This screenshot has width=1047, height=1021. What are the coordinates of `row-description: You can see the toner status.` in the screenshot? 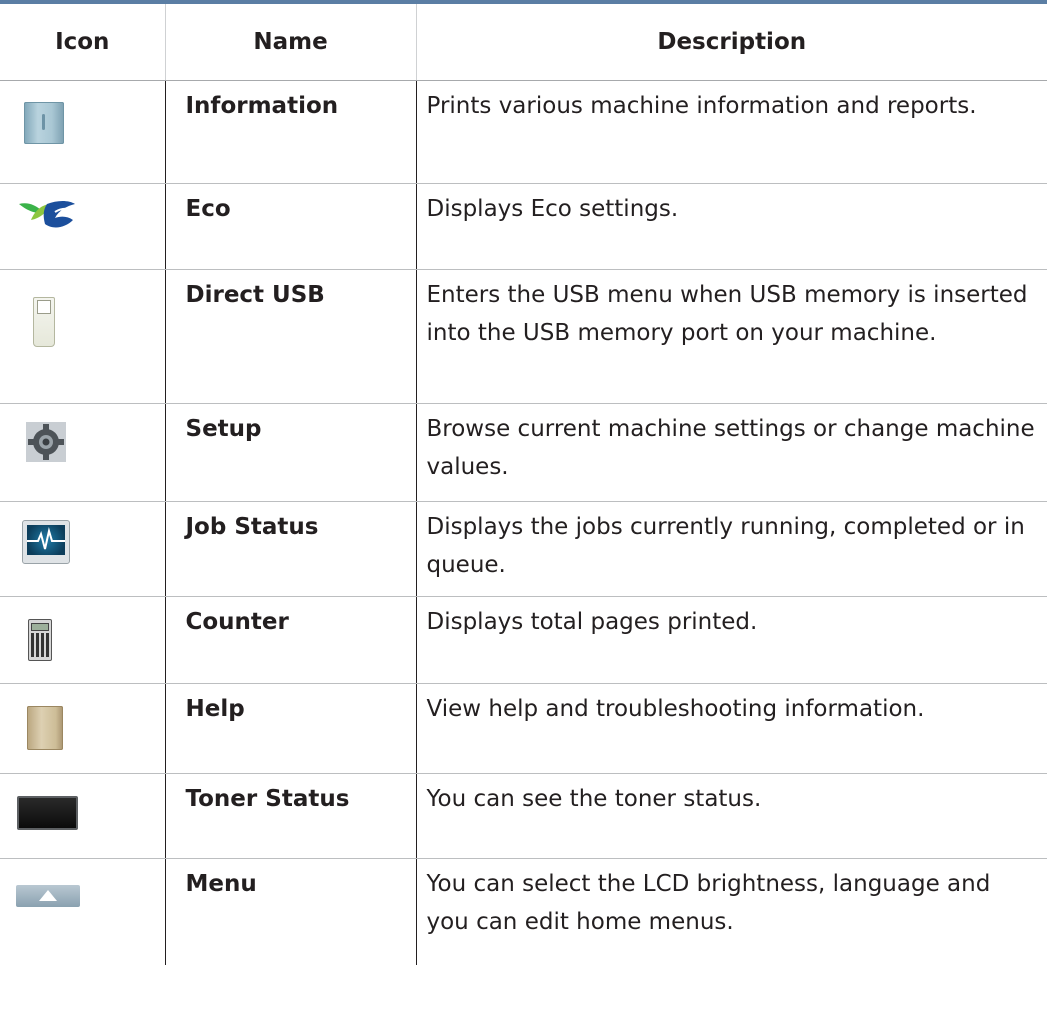 It's located at (731, 816).